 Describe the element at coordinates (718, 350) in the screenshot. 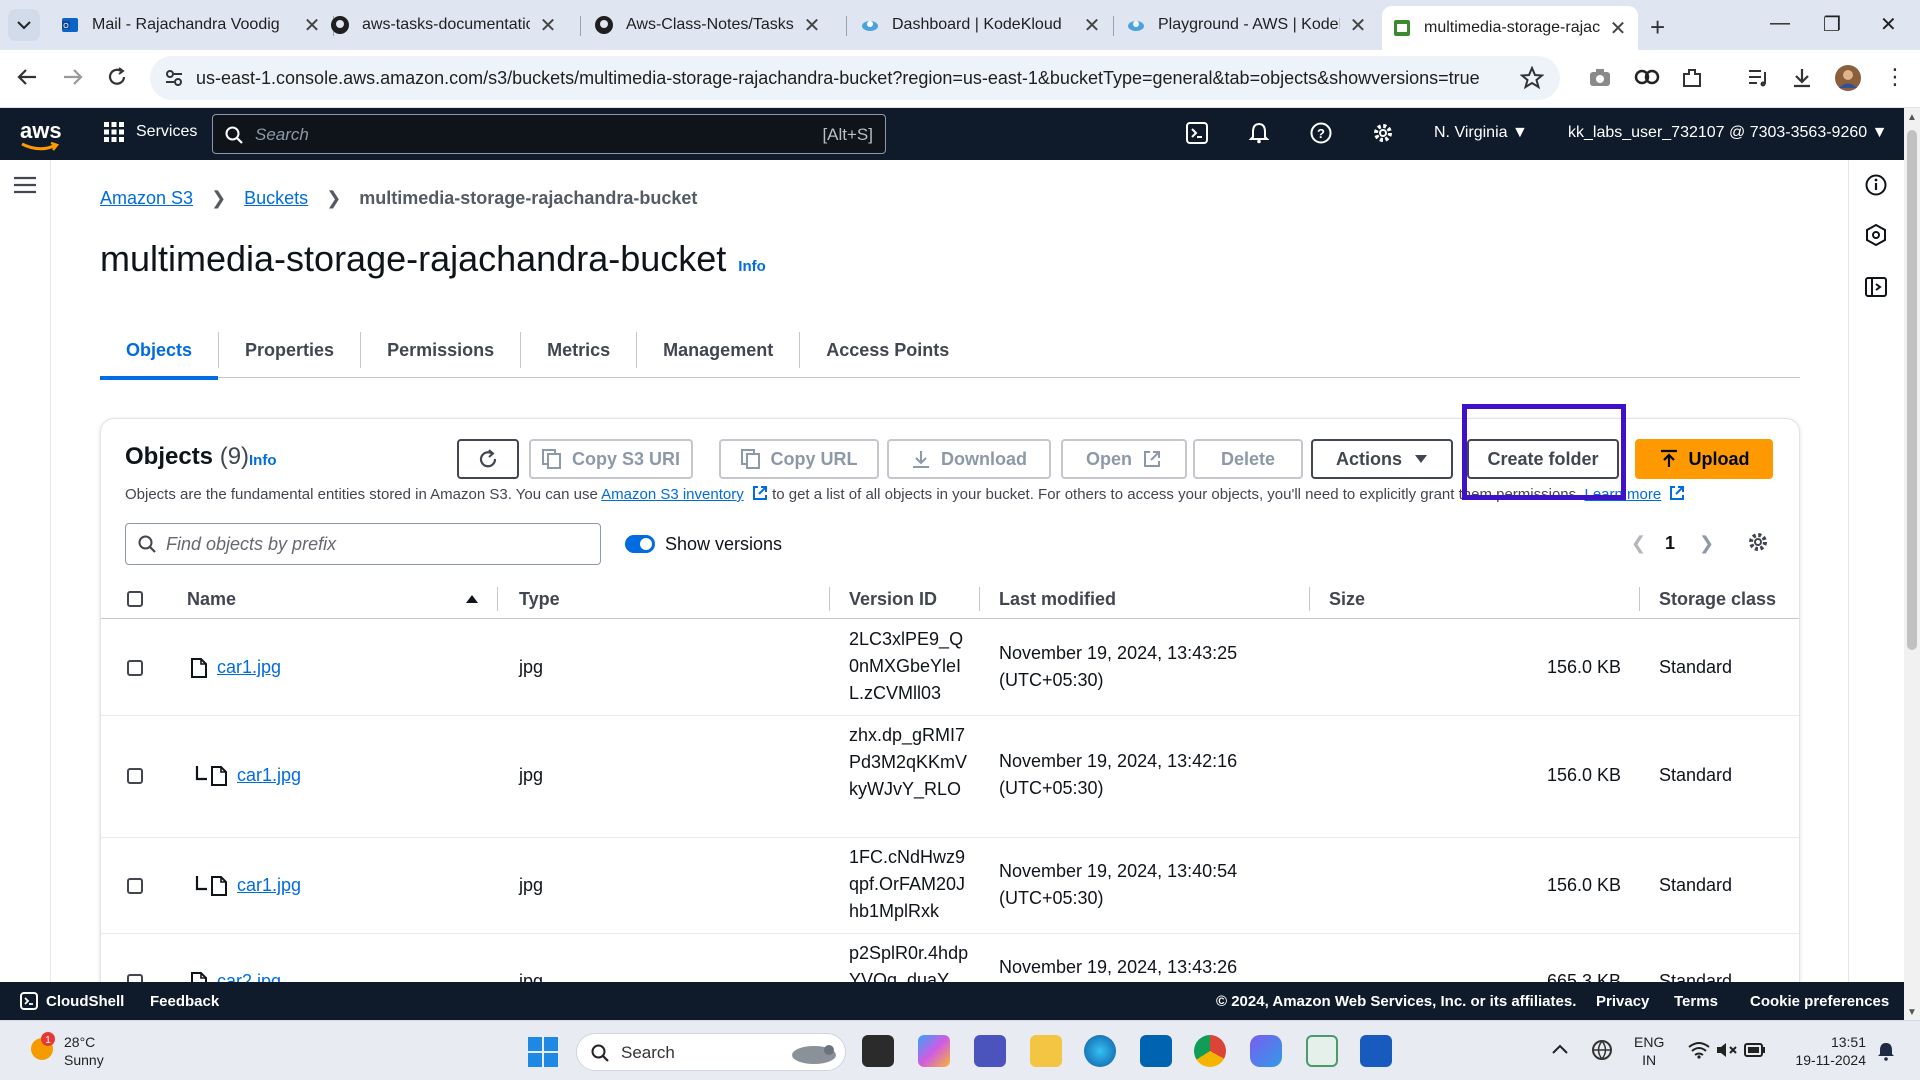

I see `tab-management: Management` at that location.